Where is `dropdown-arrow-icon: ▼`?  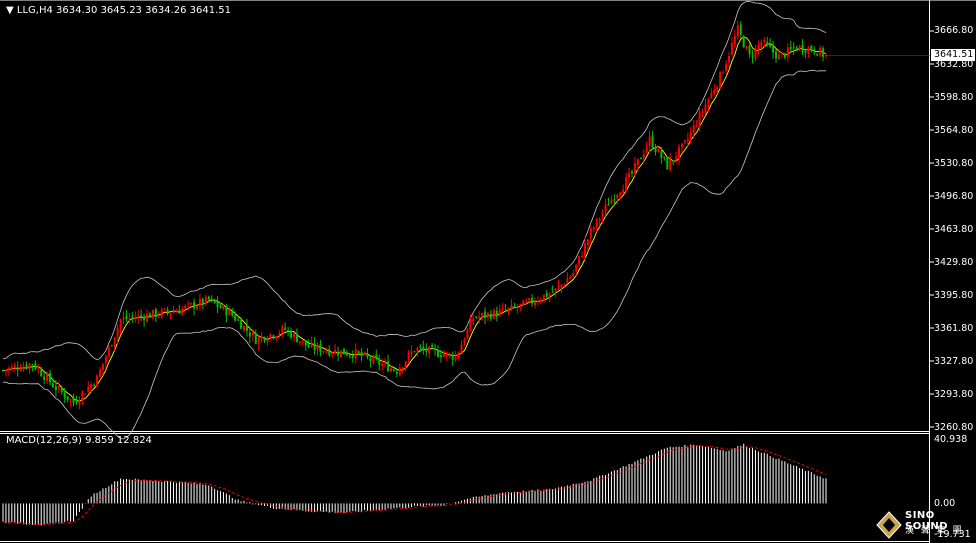
dropdown-arrow-icon: ▼ is located at coordinates (10, 10).